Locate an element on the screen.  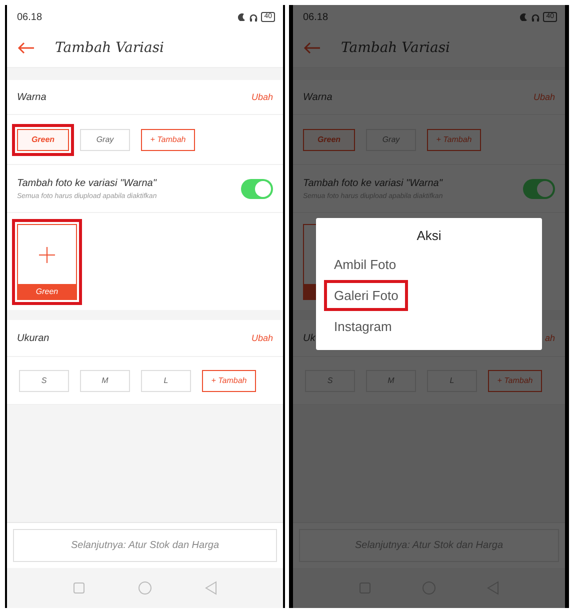
next-button: Selanjutnya: Atur Stok dan Harga is located at coordinates (145, 545).